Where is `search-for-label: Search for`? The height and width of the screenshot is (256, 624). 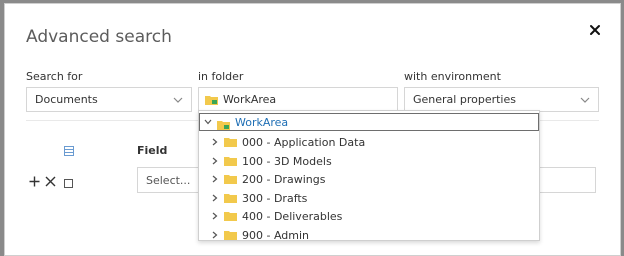
search-for-label: Search for is located at coordinates (54, 76).